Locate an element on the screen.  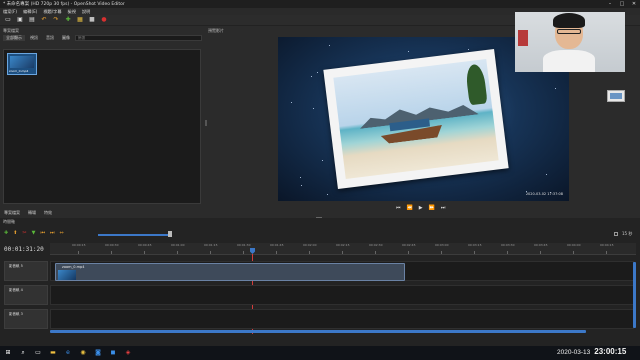
new-project-icon: ▭ is located at coordinates (8, 20).